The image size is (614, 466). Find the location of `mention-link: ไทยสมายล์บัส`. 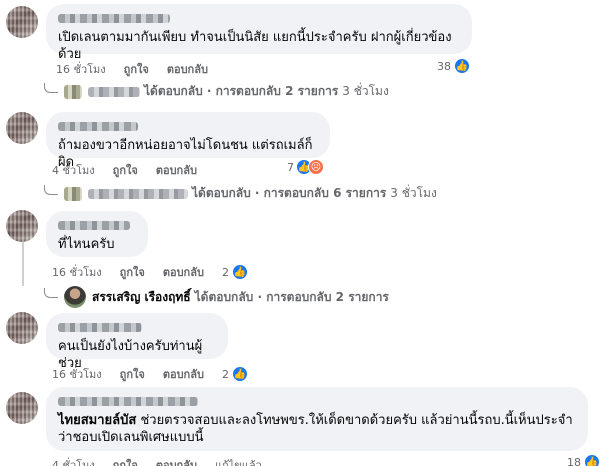

mention-link: ไทยสมายล์บัส is located at coordinates (97, 420).